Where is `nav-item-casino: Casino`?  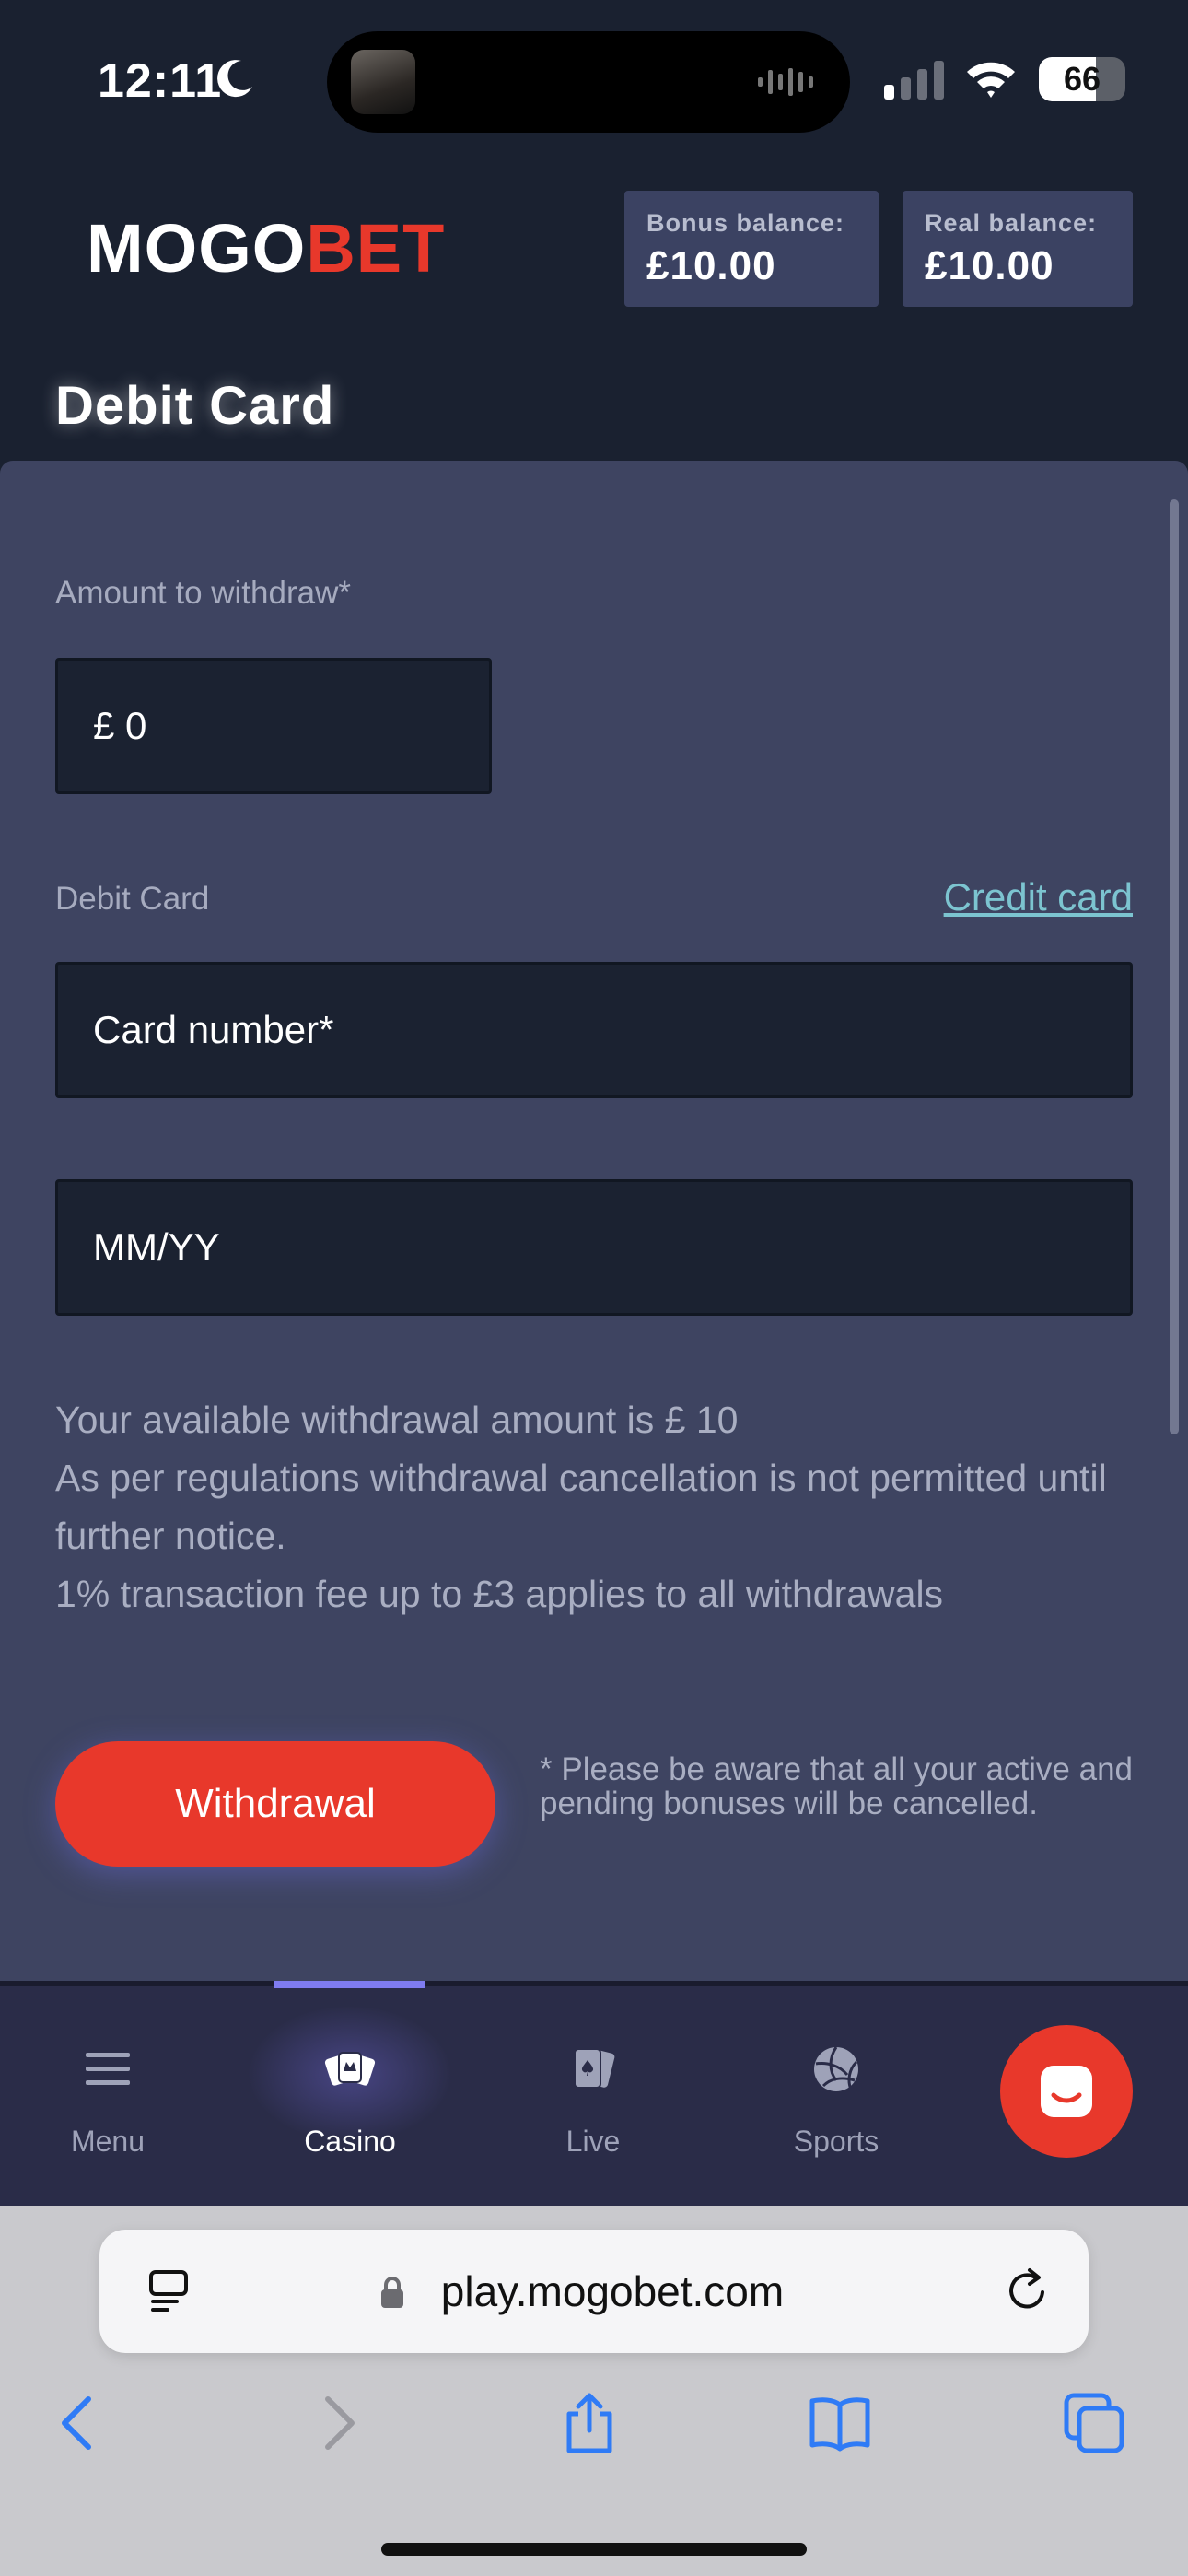 nav-item-casino: Casino is located at coordinates (350, 2096).